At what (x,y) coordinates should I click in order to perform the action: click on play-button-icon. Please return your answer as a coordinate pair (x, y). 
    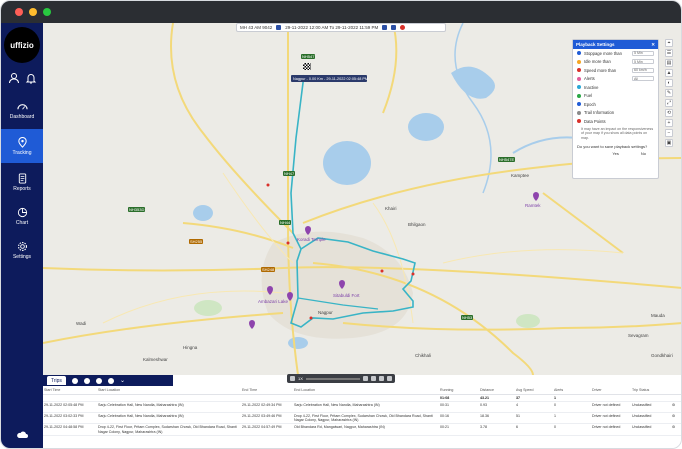
    Looking at the image, I should click on (292, 378).